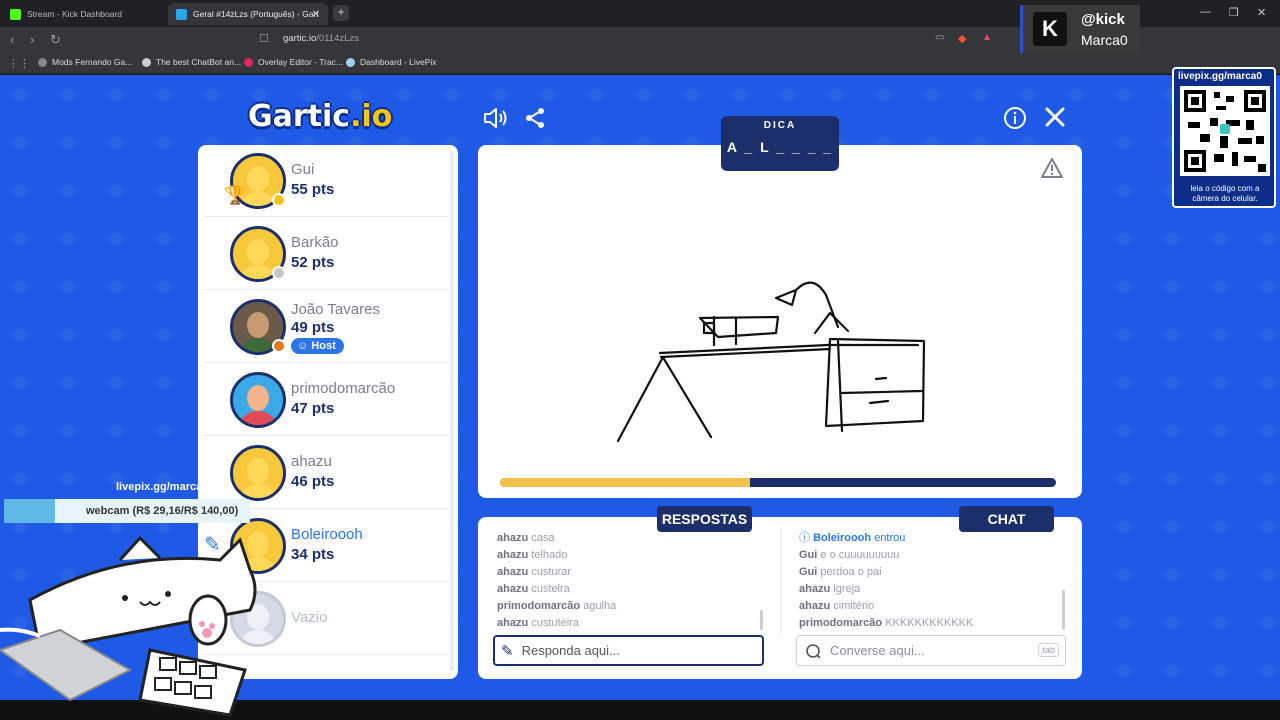 This screenshot has width=1280, height=720. What do you see at coordinates (128, 626) in the screenshot?
I see `bongo-cat-overlay` at bounding box center [128, 626].